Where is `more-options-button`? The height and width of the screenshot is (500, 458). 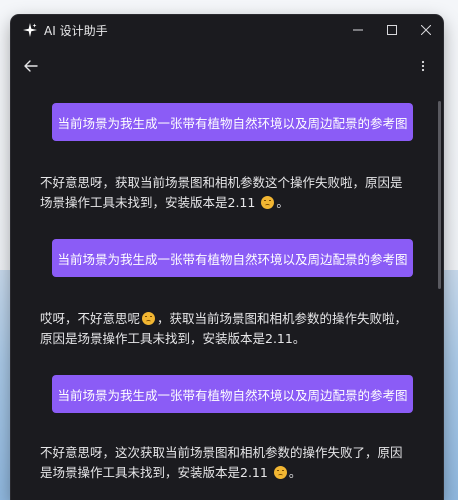 more-options-button is located at coordinates (423, 66).